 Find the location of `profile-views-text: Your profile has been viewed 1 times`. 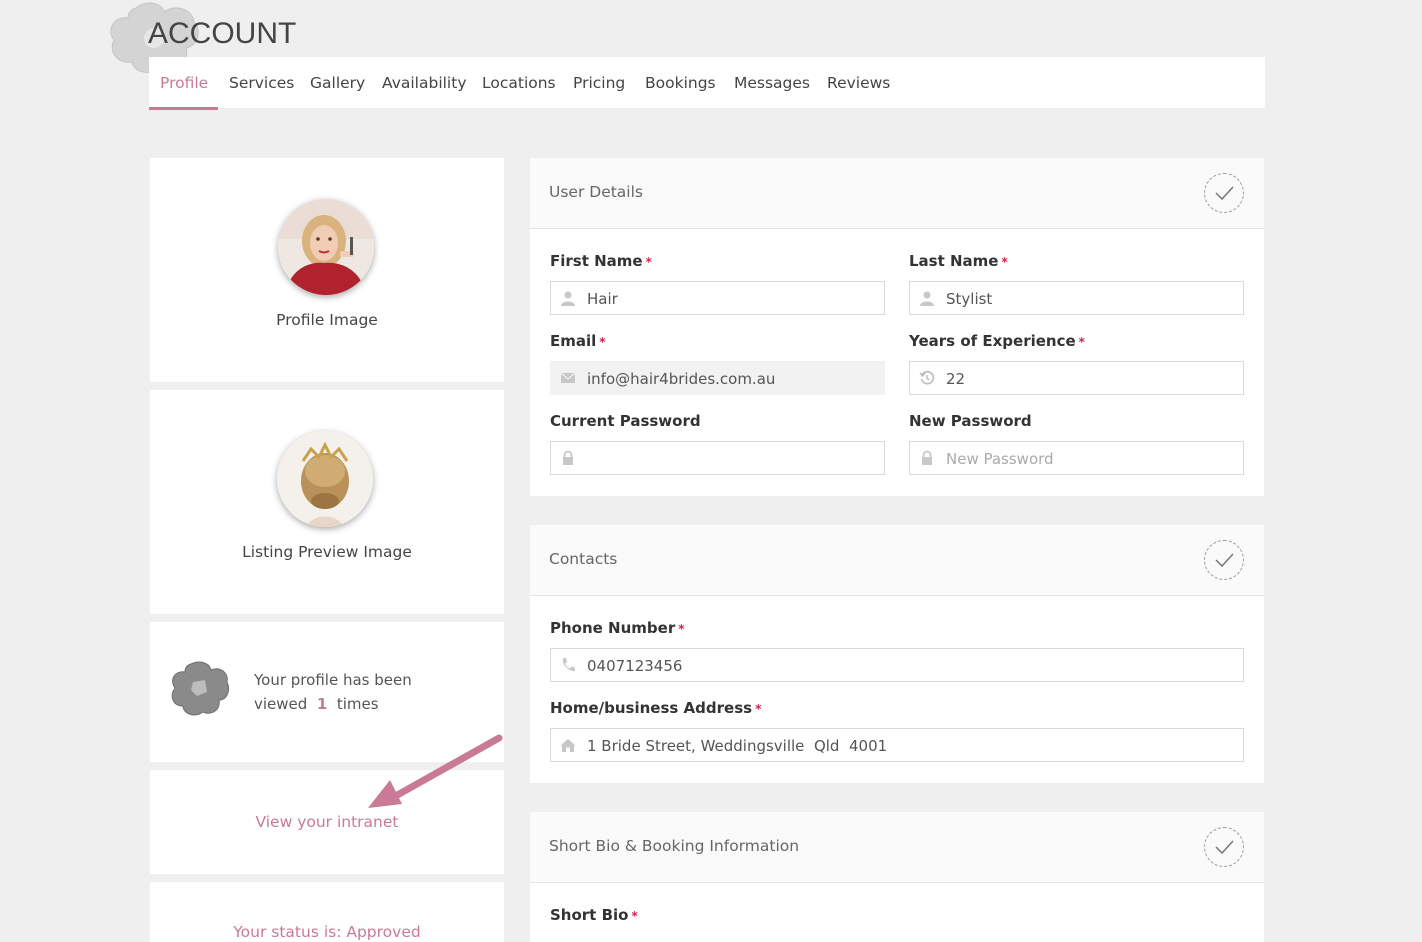

profile-views-text: Your profile has been viewed 1 times is located at coordinates (333, 692).